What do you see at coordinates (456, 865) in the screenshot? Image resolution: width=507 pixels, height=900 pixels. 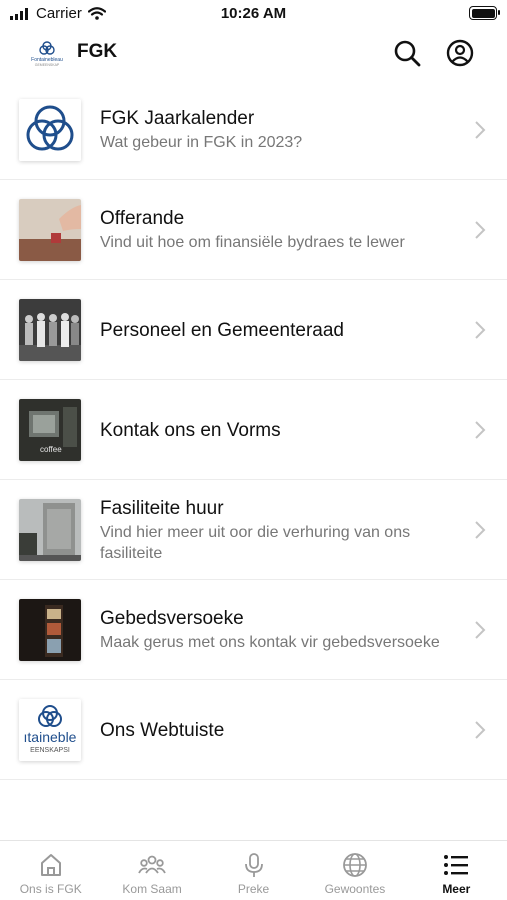 I see `list-icon` at bounding box center [456, 865].